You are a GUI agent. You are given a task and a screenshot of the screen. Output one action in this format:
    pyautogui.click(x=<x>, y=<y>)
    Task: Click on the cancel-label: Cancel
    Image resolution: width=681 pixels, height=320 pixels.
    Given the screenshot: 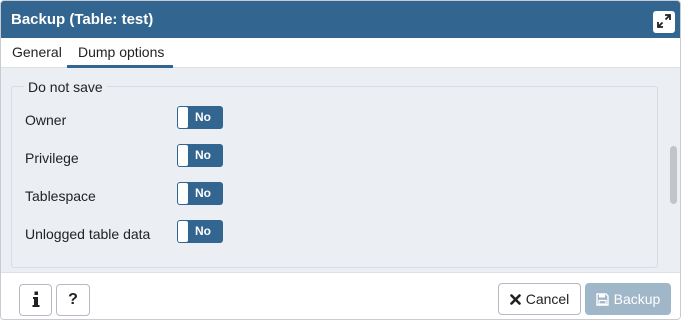 What is the action you would take?
    pyautogui.click(x=547, y=299)
    